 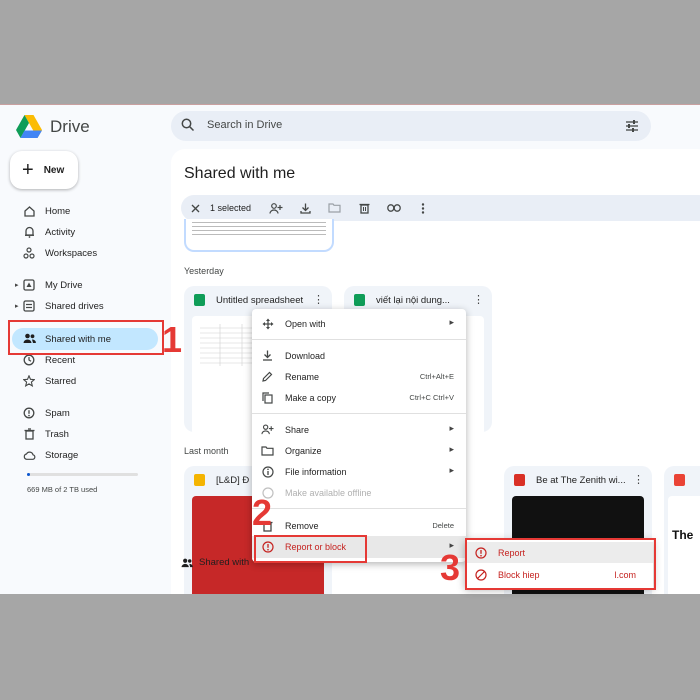 What do you see at coordinates (394, 208) in the screenshot?
I see `link-icon` at bounding box center [394, 208].